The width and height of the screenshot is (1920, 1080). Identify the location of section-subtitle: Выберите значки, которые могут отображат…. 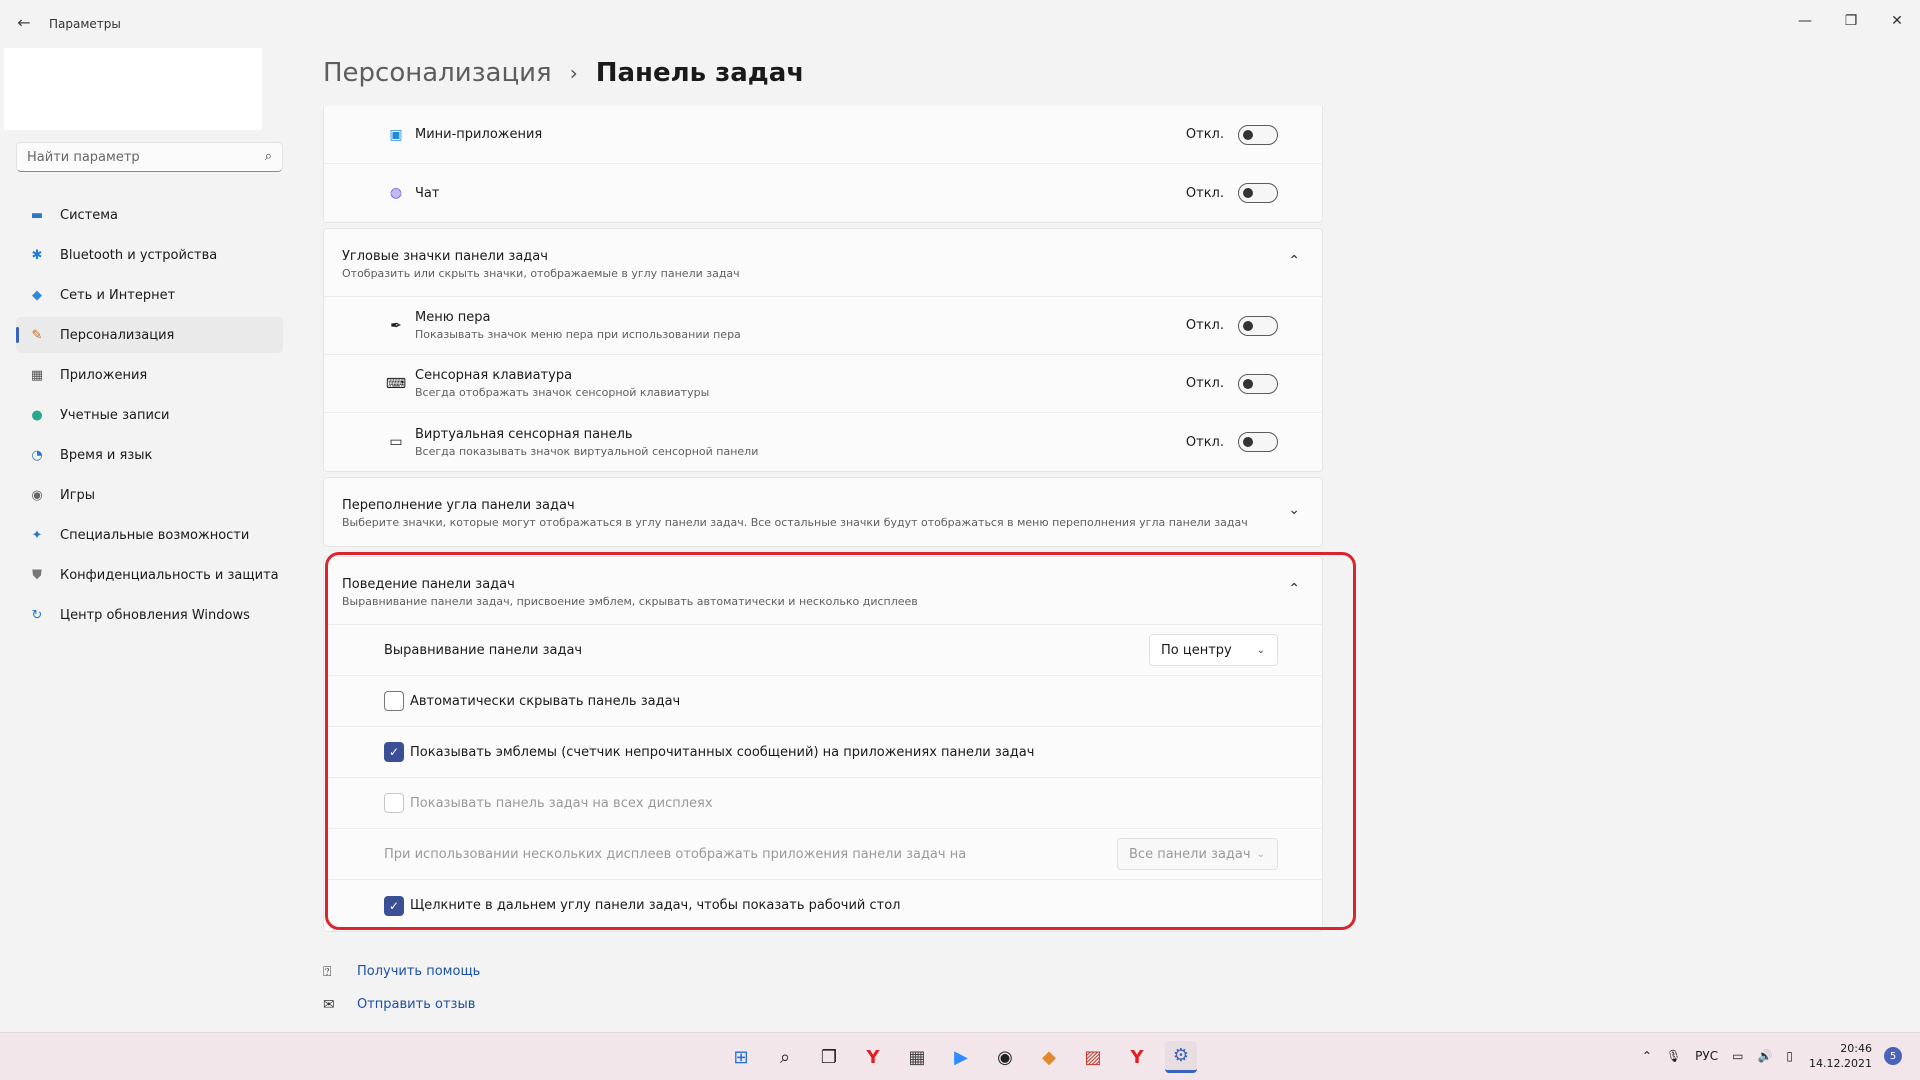
(795, 522).